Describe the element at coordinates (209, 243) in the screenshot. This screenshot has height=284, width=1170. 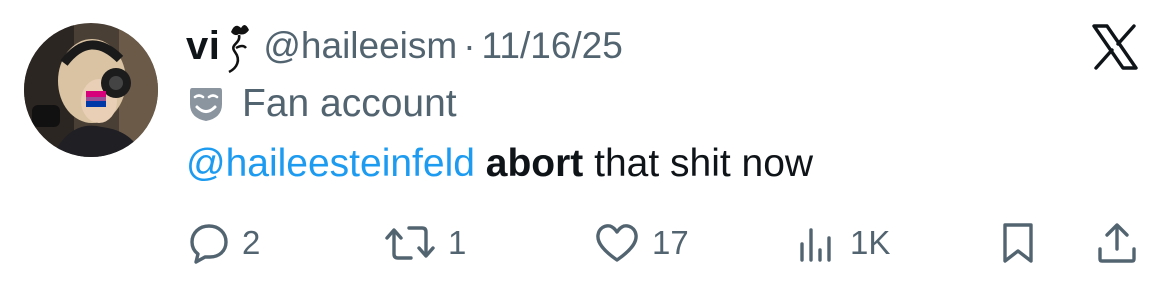
I see `reply-icon` at that location.